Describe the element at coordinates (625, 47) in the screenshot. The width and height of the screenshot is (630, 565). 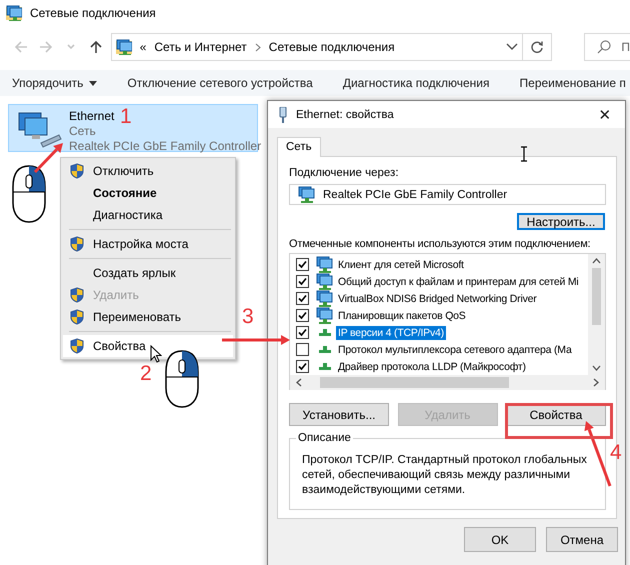
I see `search-placeholder: П` at that location.